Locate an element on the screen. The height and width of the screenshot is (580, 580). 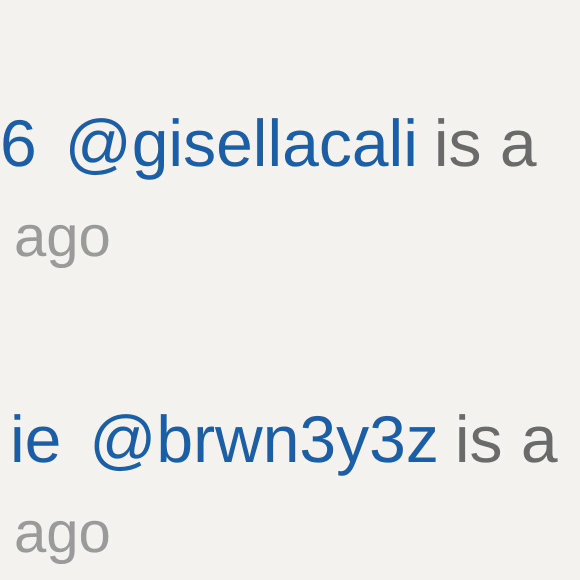
username-link: 6 is located at coordinates (18, 143).